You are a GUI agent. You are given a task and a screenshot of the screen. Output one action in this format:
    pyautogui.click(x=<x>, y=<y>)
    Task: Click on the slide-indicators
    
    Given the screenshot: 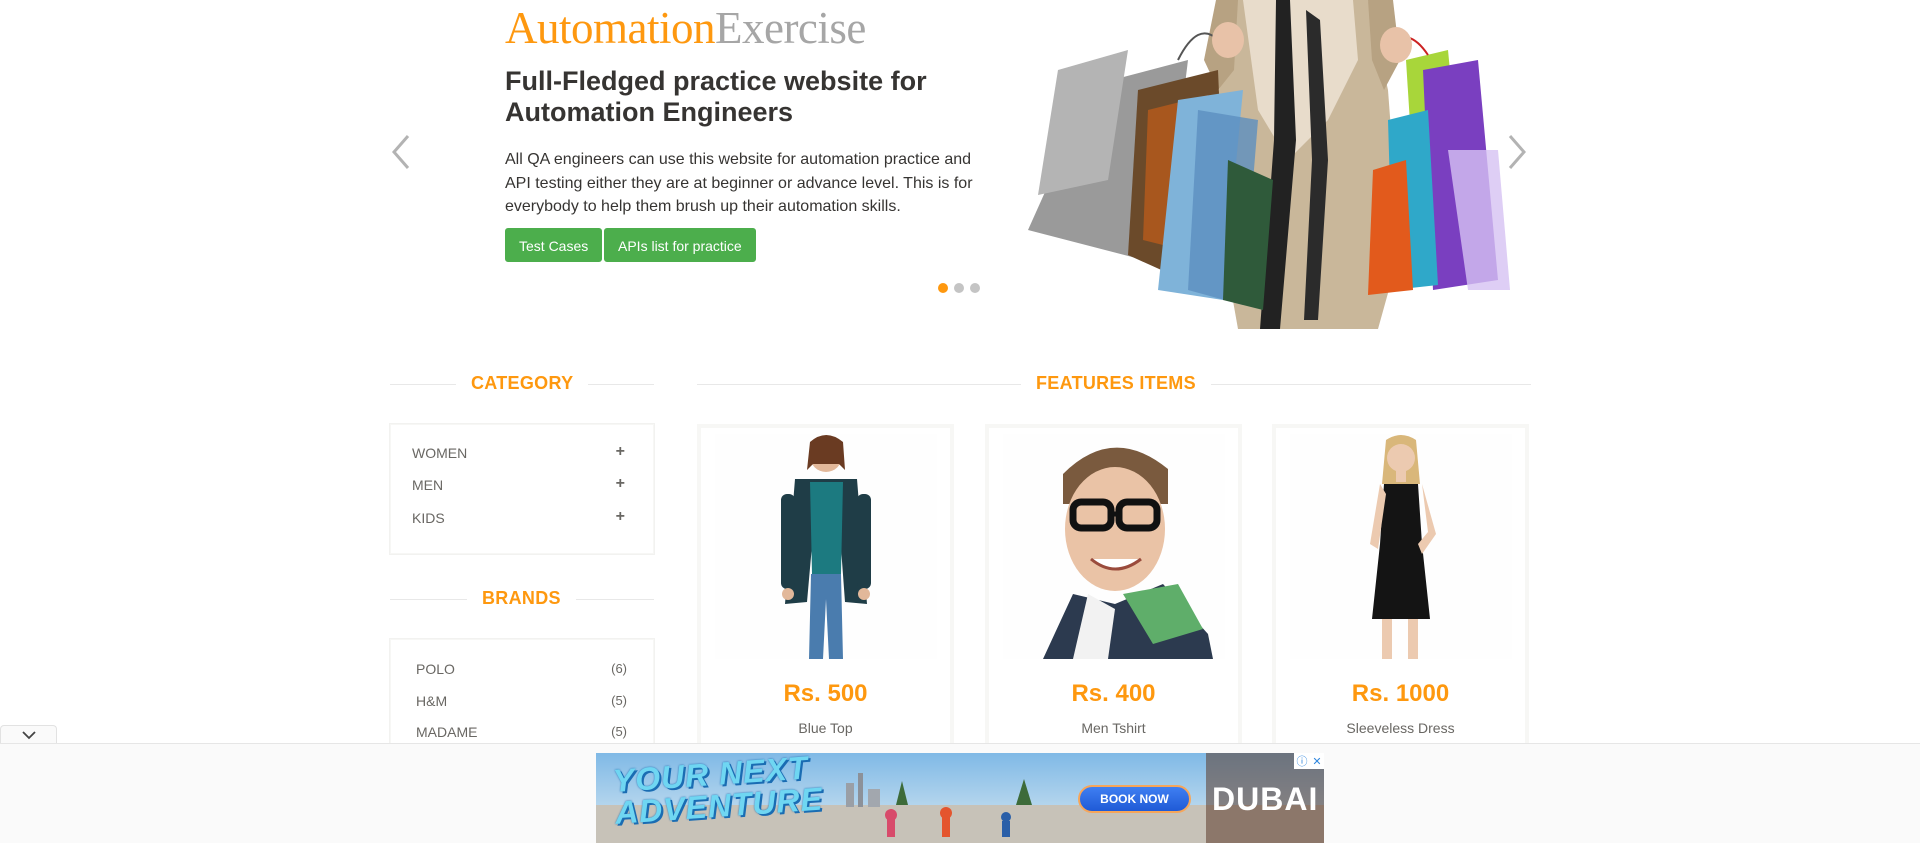 What is the action you would take?
    pyautogui.click(x=959, y=288)
    